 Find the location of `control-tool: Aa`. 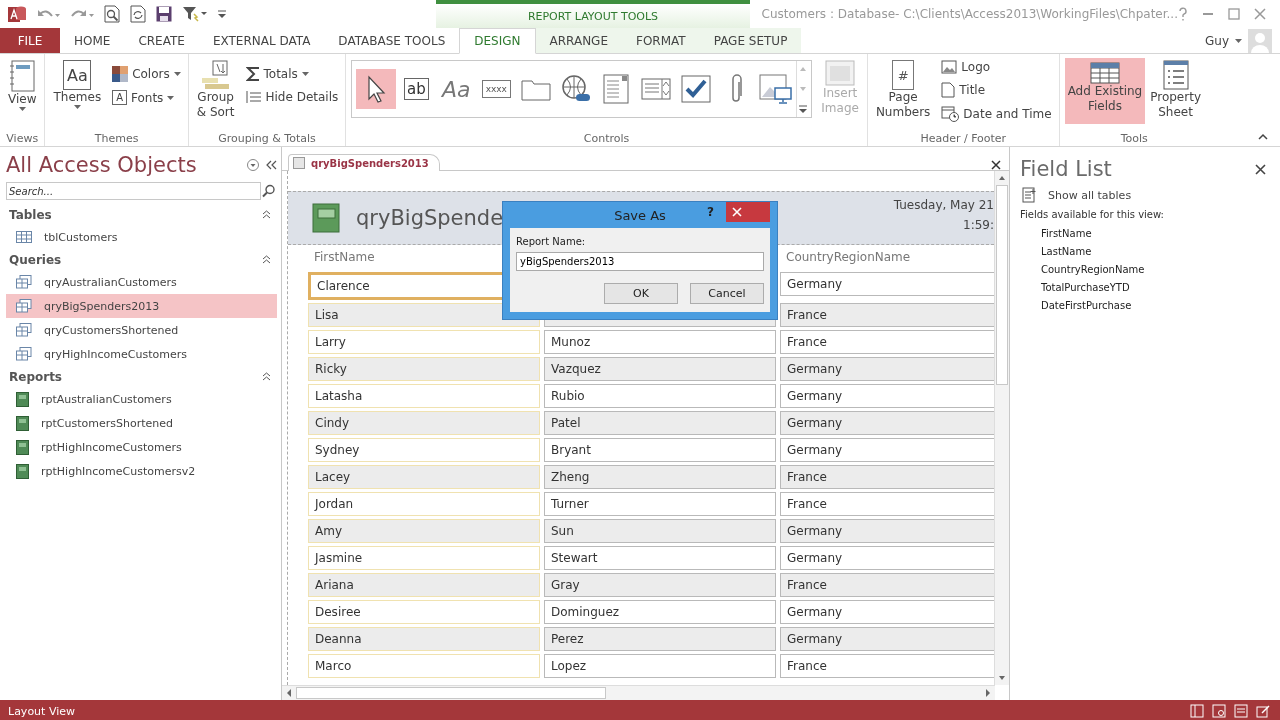

control-tool: Aa is located at coordinates (456, 89).